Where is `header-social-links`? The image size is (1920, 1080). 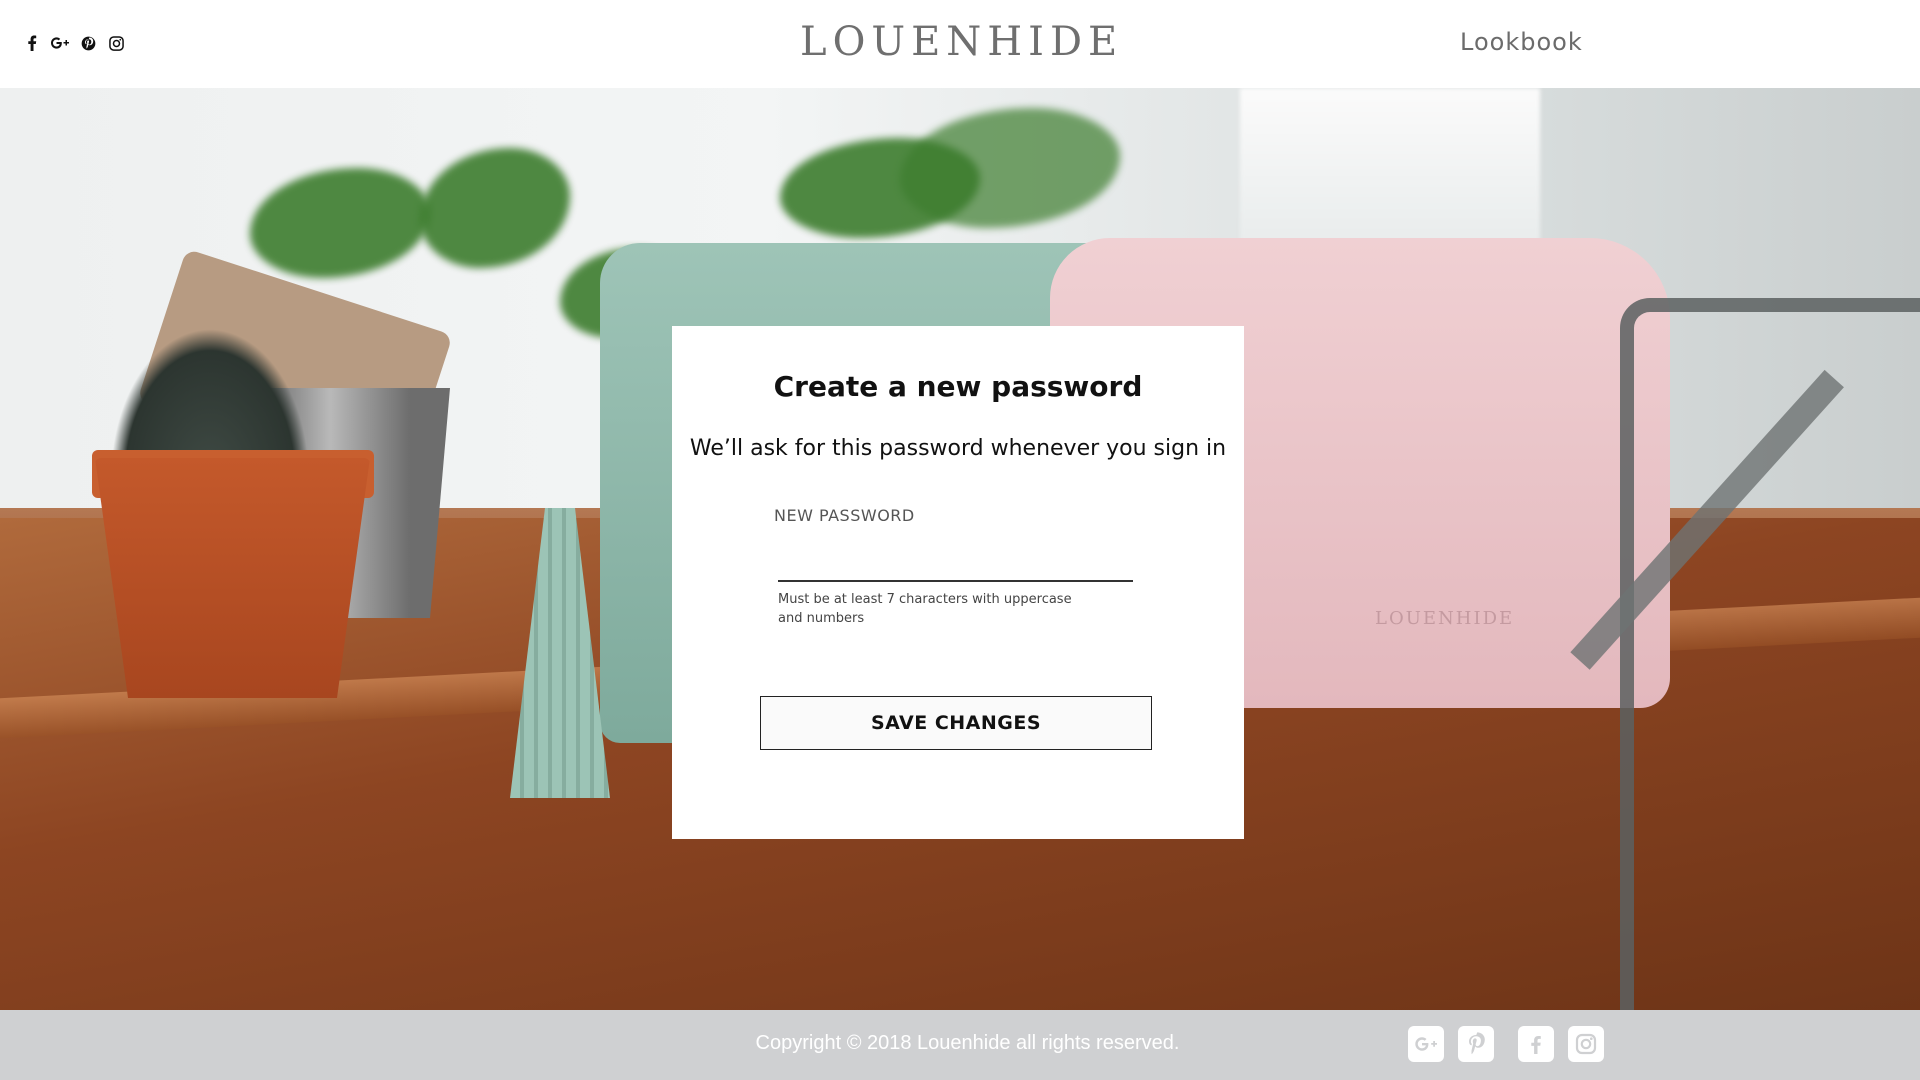 header-social-links is located at coordinates (74, 43).